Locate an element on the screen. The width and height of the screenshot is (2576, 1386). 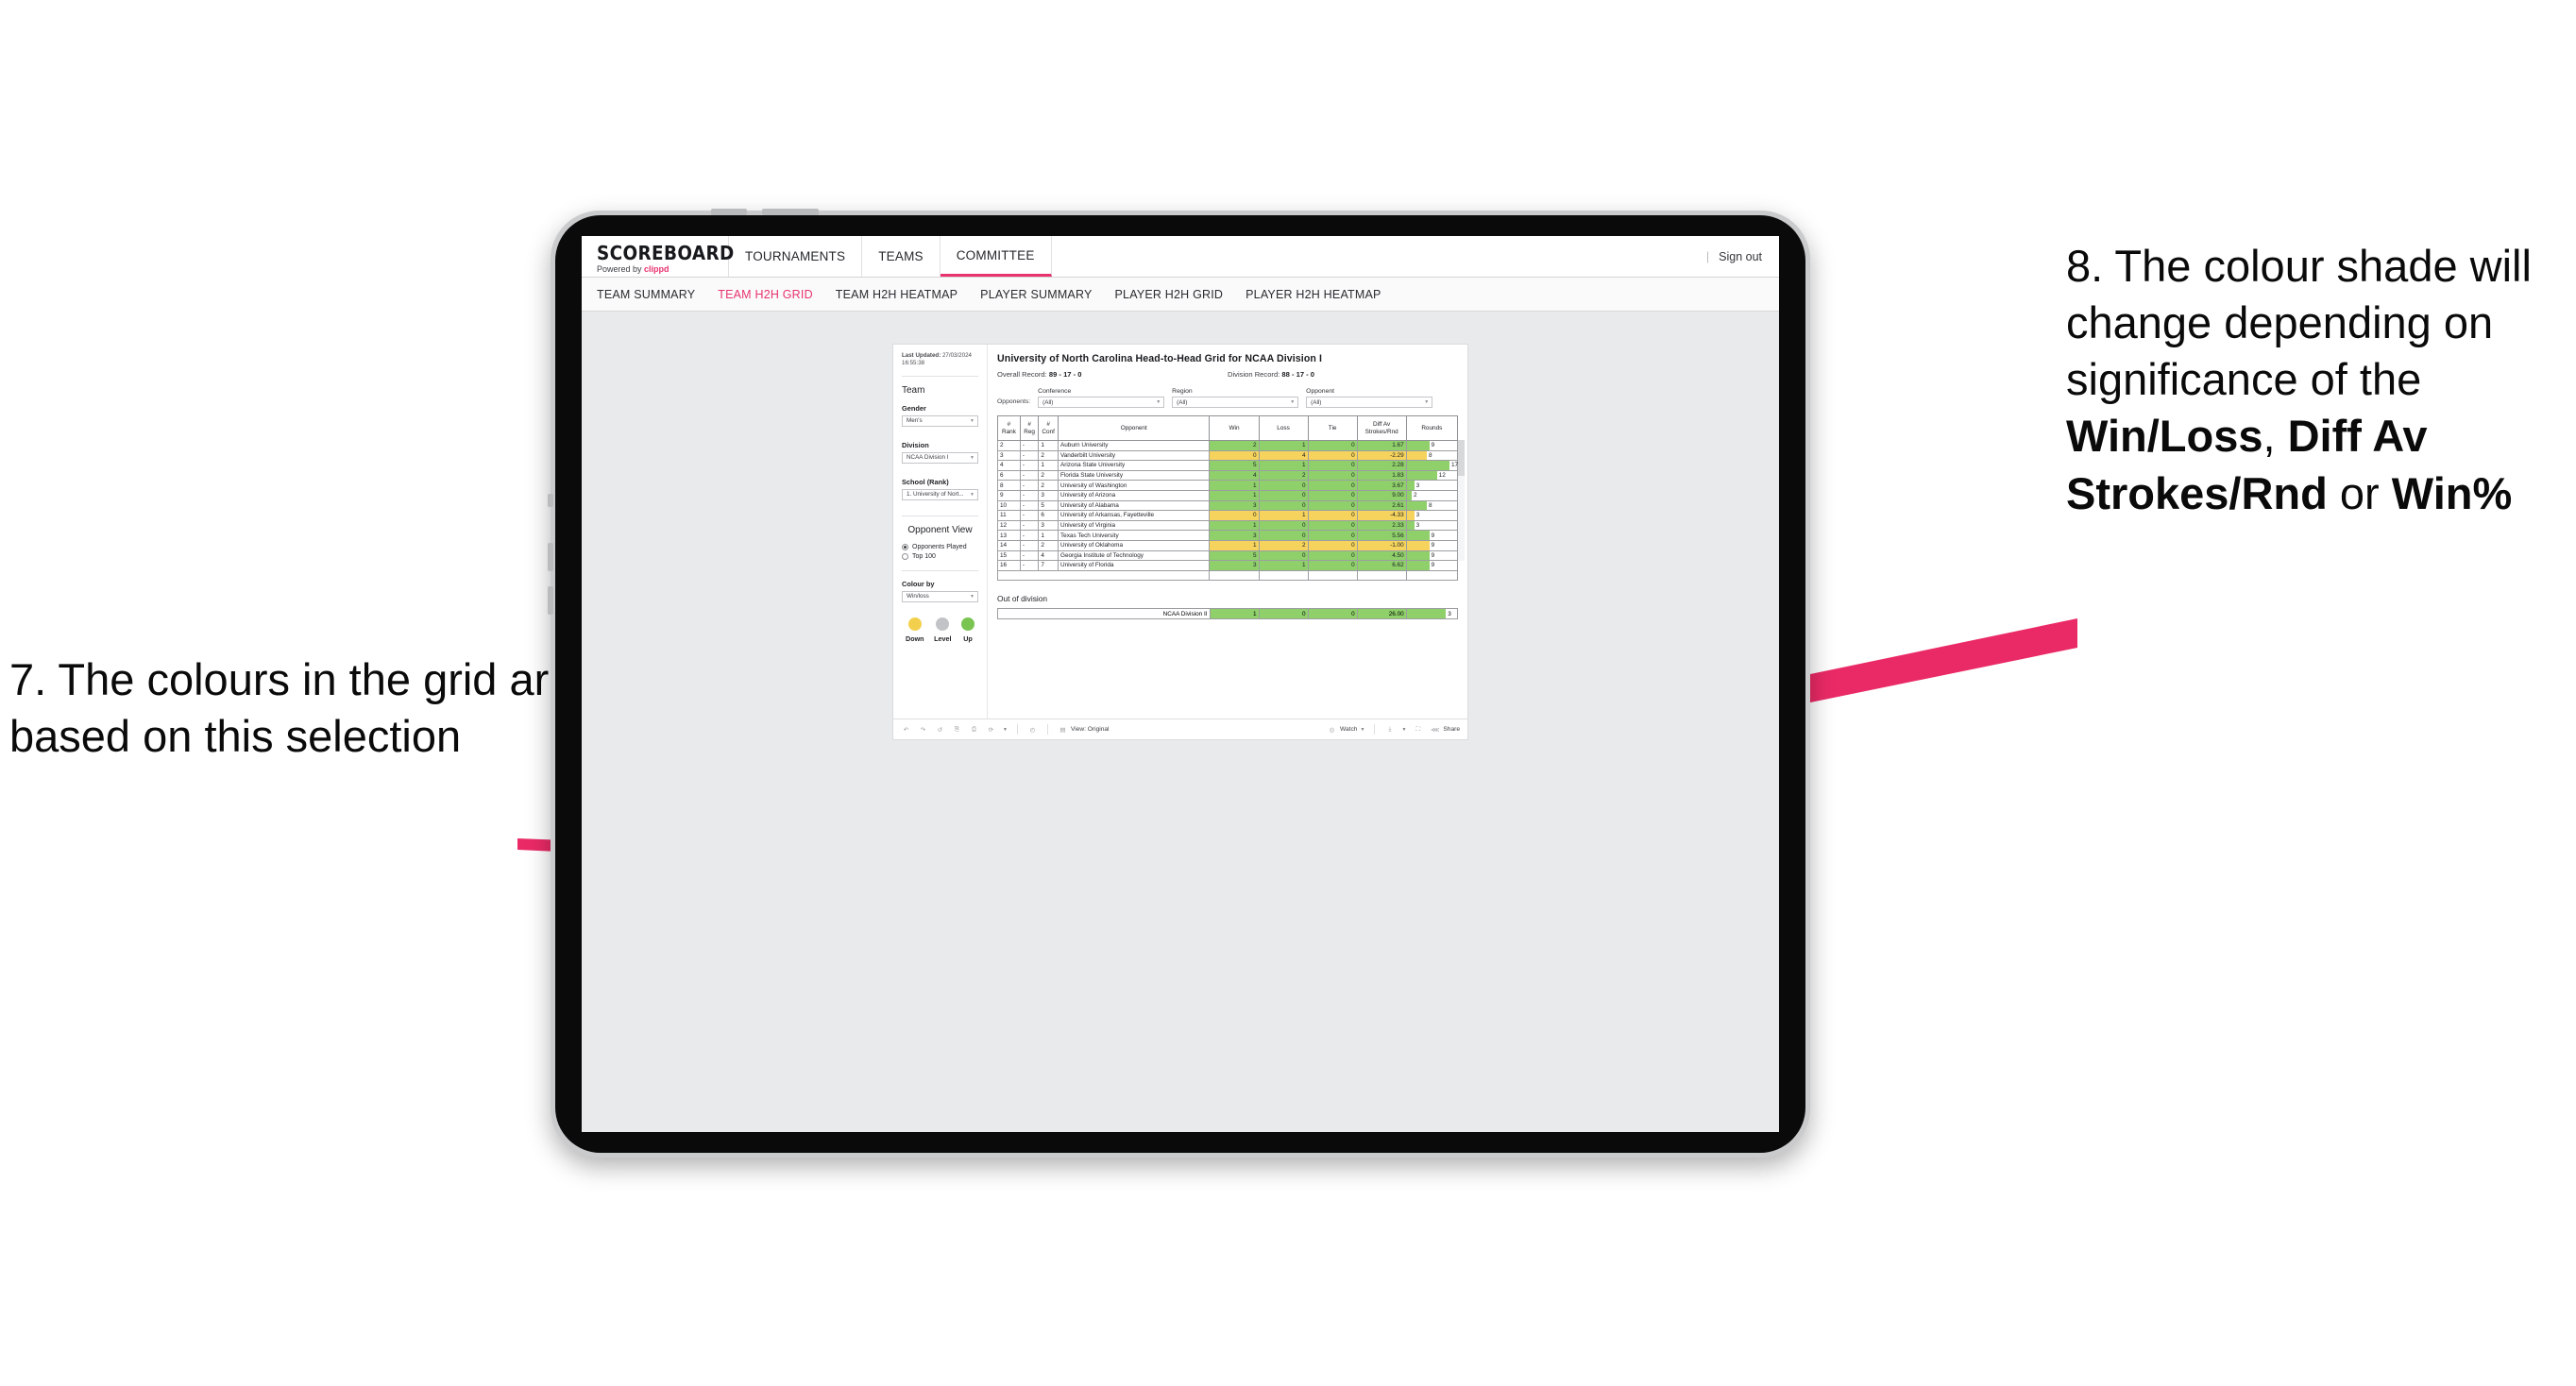
table-row: 12-3 University of Virginia 1 0 0 2.33 3 is located at coordinates (1228, 525).